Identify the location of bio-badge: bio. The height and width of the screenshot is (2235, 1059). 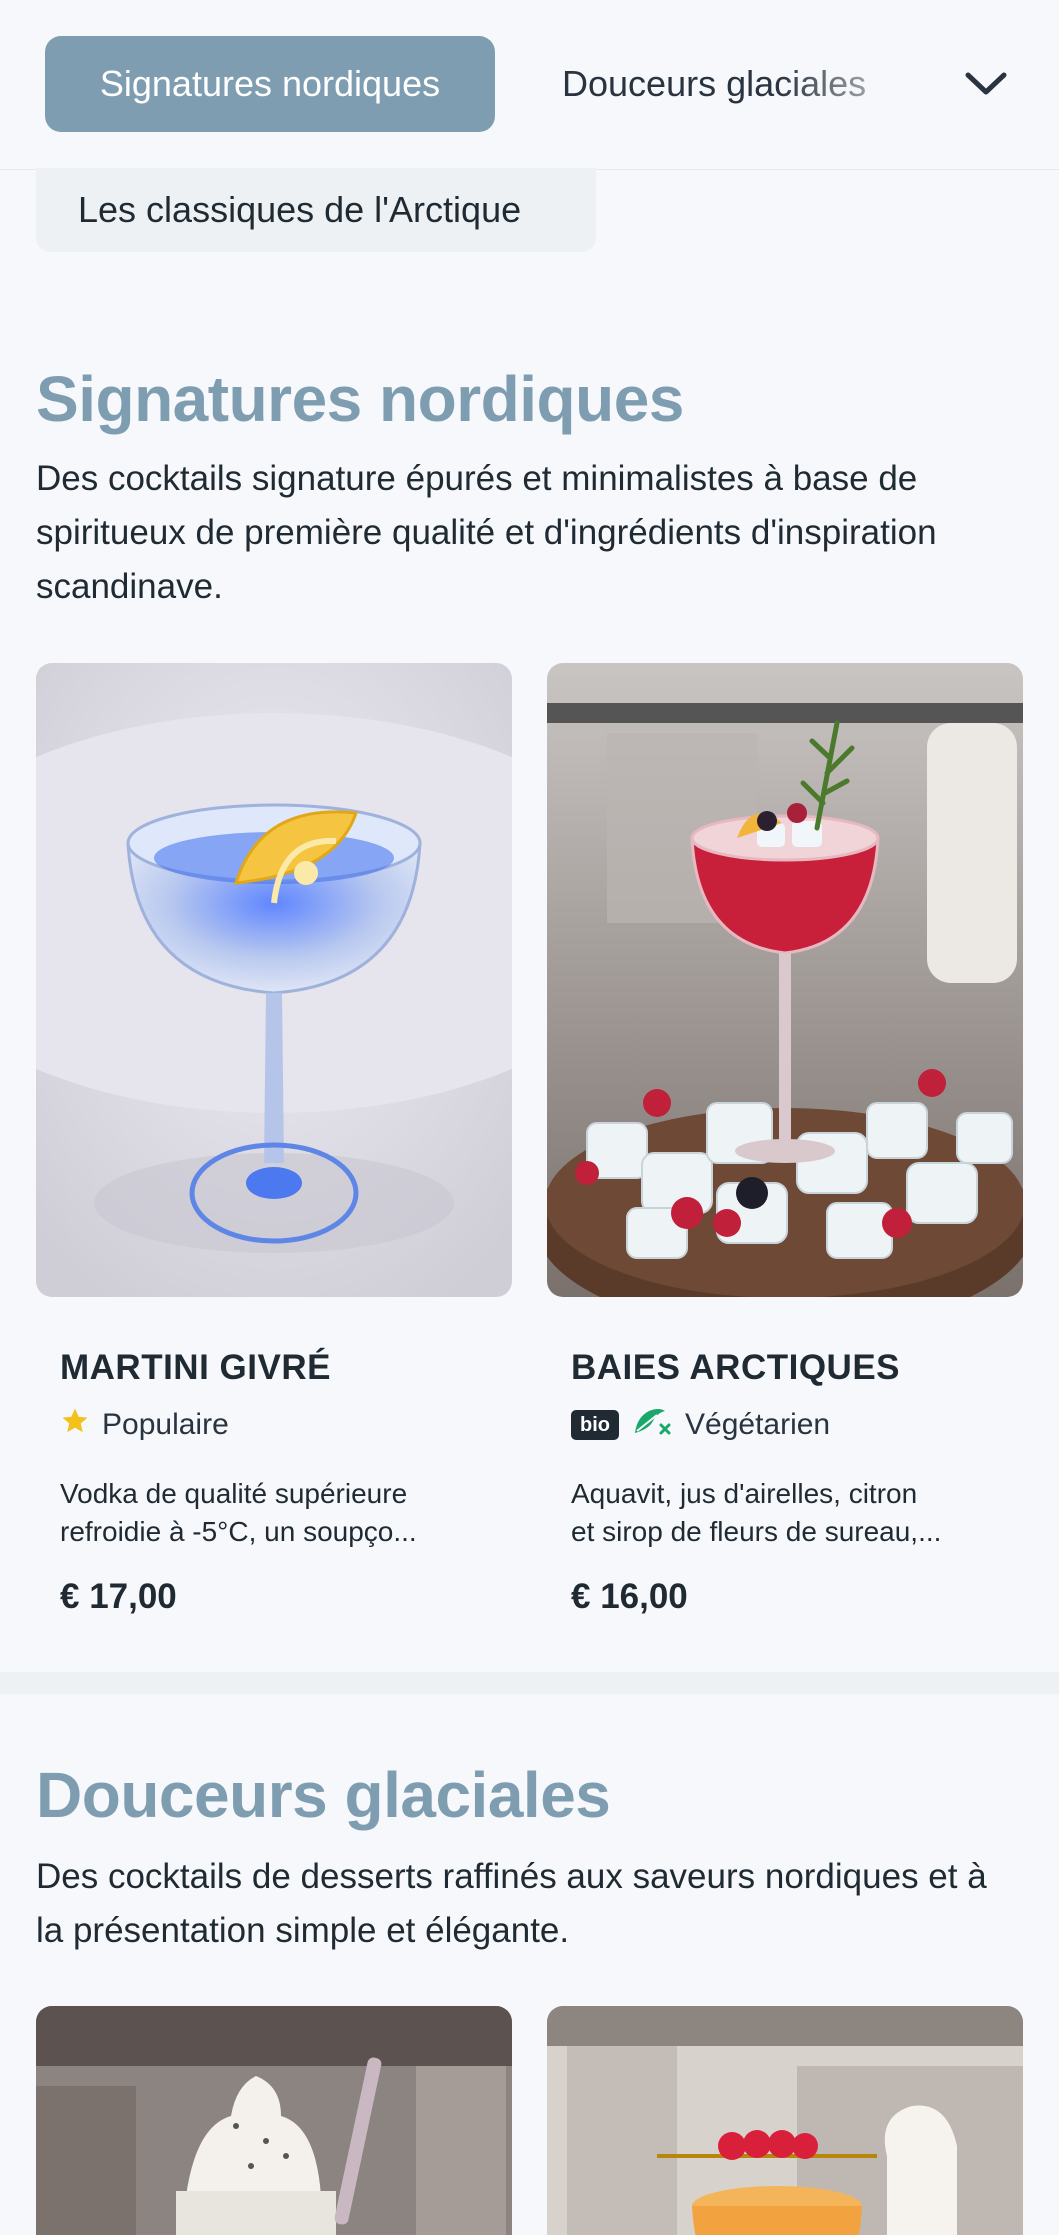
(595, 1425).